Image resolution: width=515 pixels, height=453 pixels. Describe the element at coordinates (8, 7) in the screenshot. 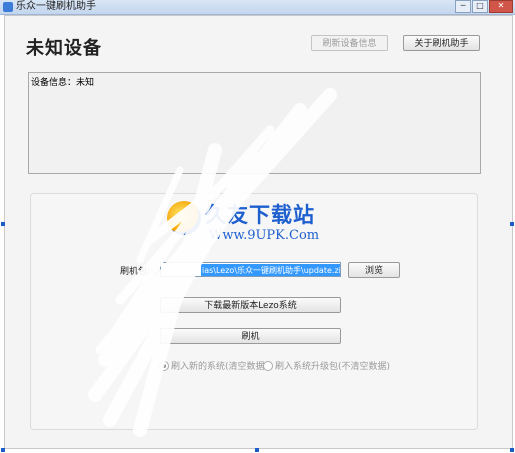

I see `app-icon` at that location.